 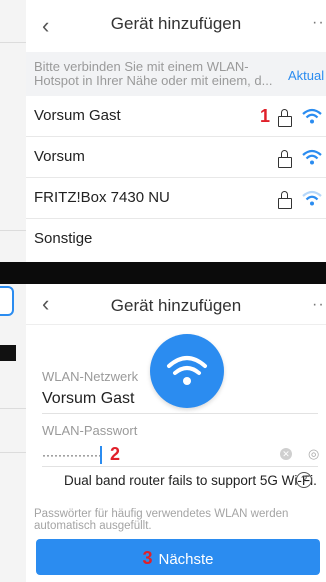 I want to click on refresh-link: Aktual, so click(x=306, y=75).